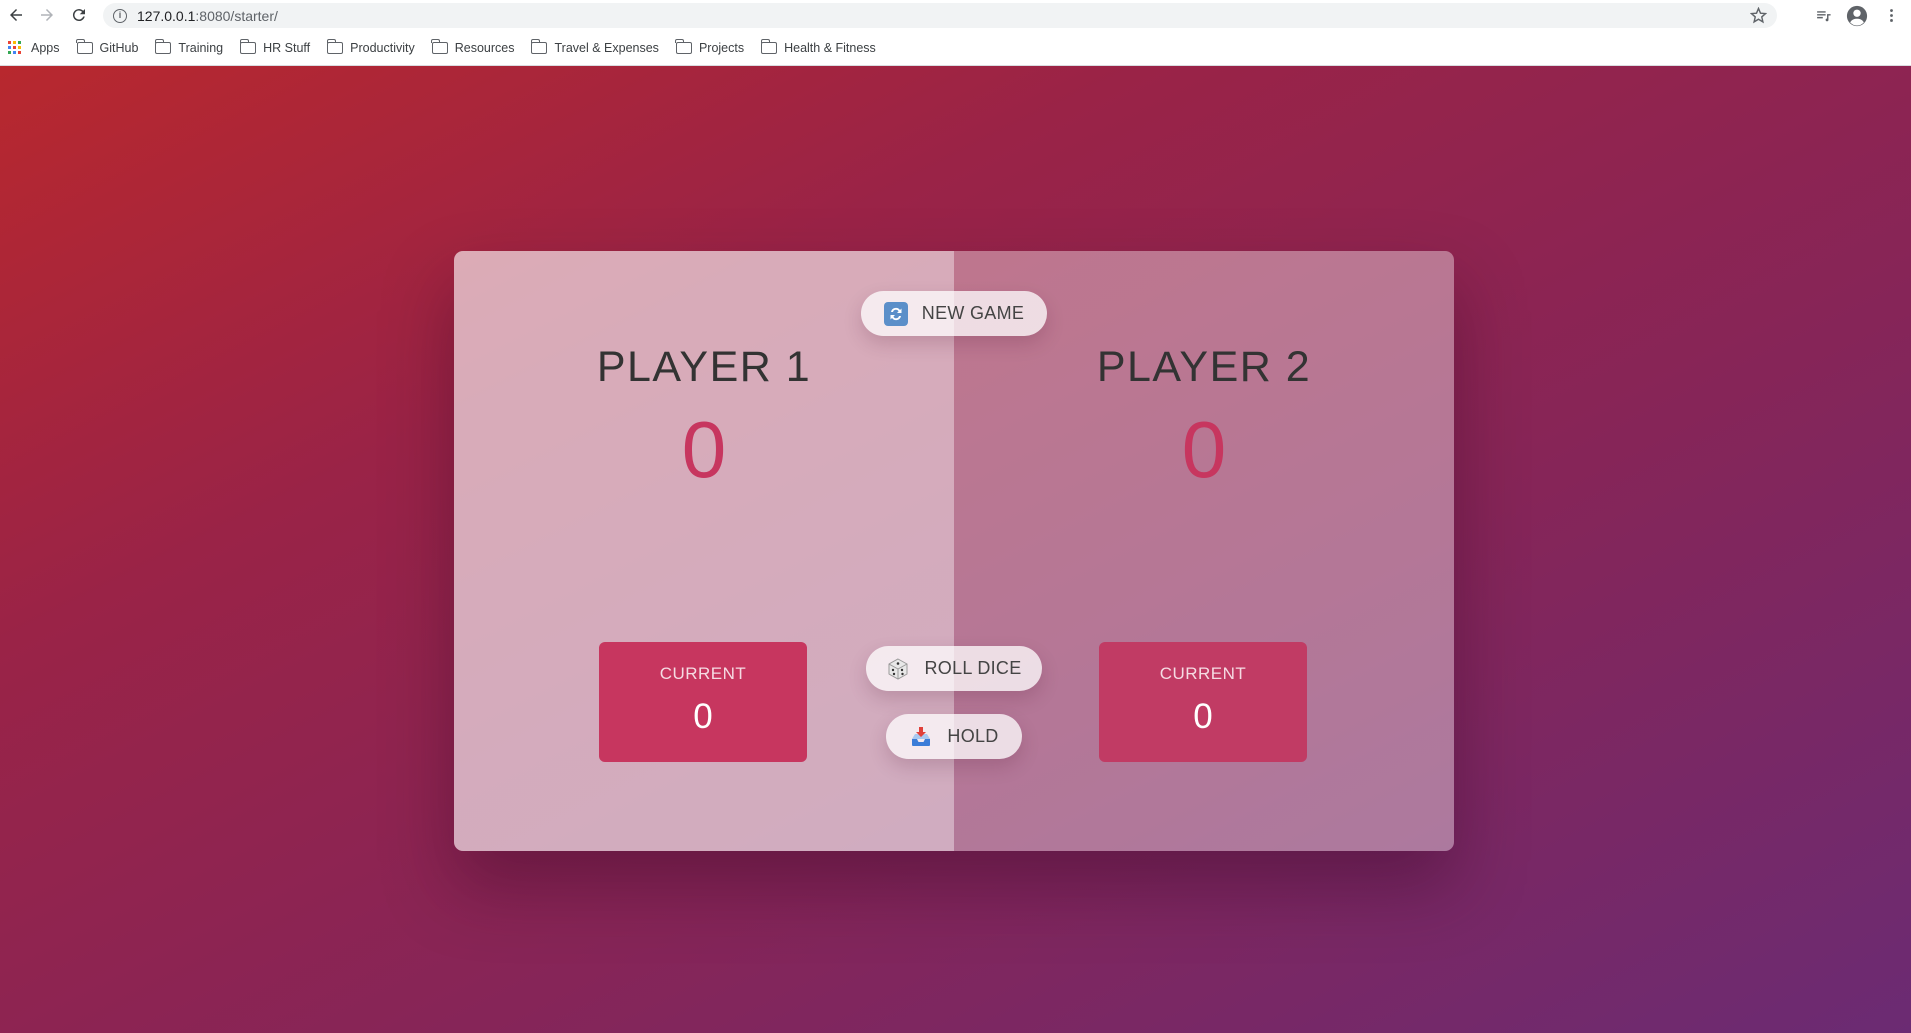 This screenshot has height=1033, width=1911. Describe the element at coordinates (1204, 449) in the screenshot. I see `player-2-score: 0` at that location.